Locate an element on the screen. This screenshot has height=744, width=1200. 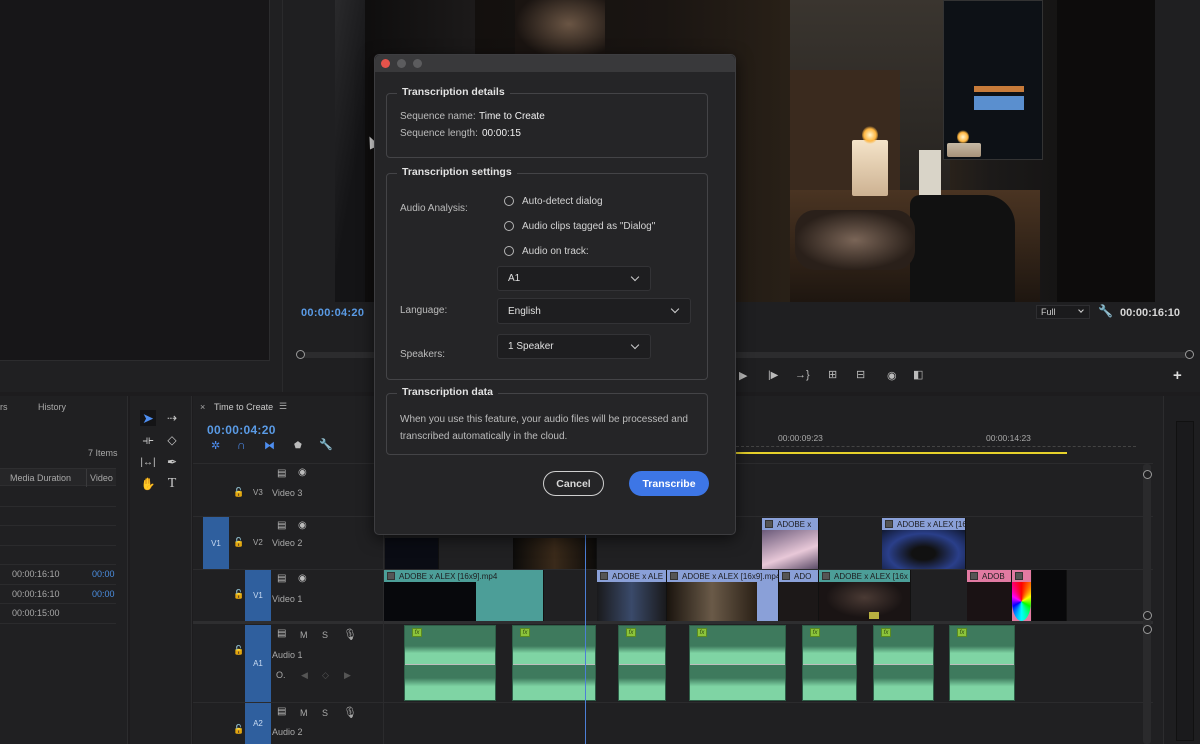
slip-tool-icon: |↔| is located at coordinates (148, 462).